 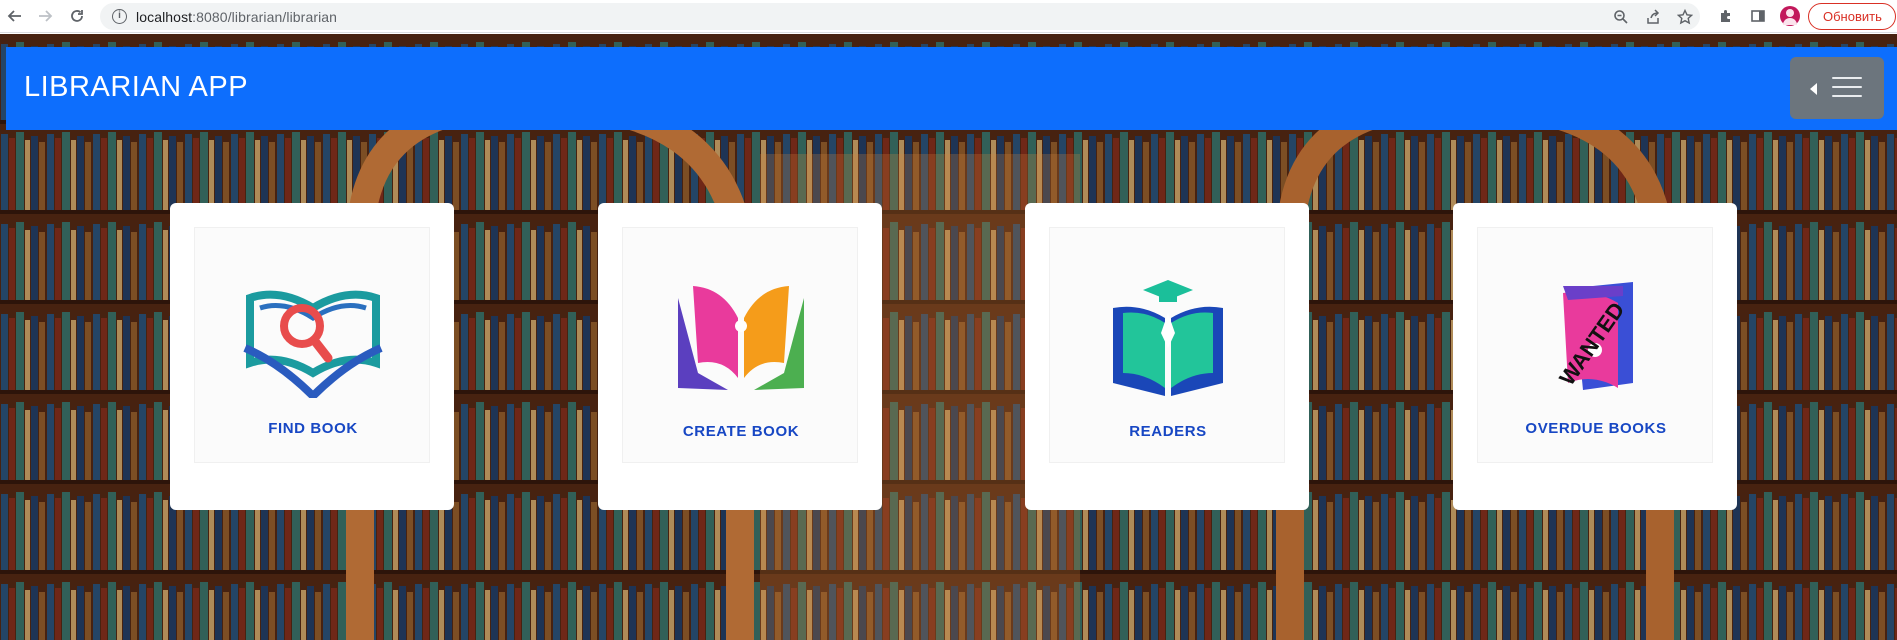 What do you see at coordinates (1790, 16) in the screenshot?
I see `profile-avatar` at bounding box center [1790, 16].